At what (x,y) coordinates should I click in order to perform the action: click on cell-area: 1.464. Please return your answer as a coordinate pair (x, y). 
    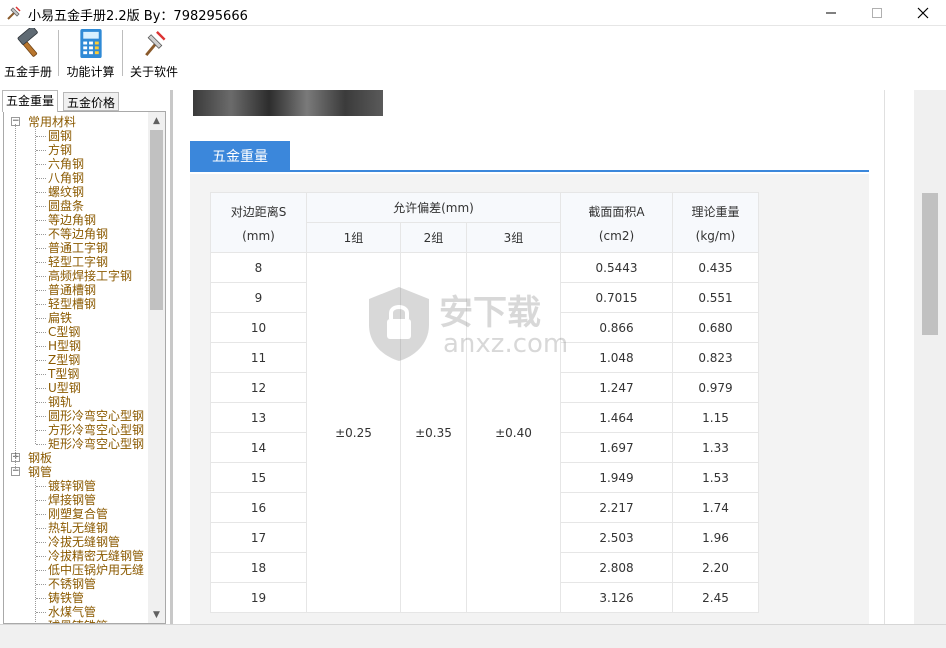
    Looking at the image, I should click on (616, 417).